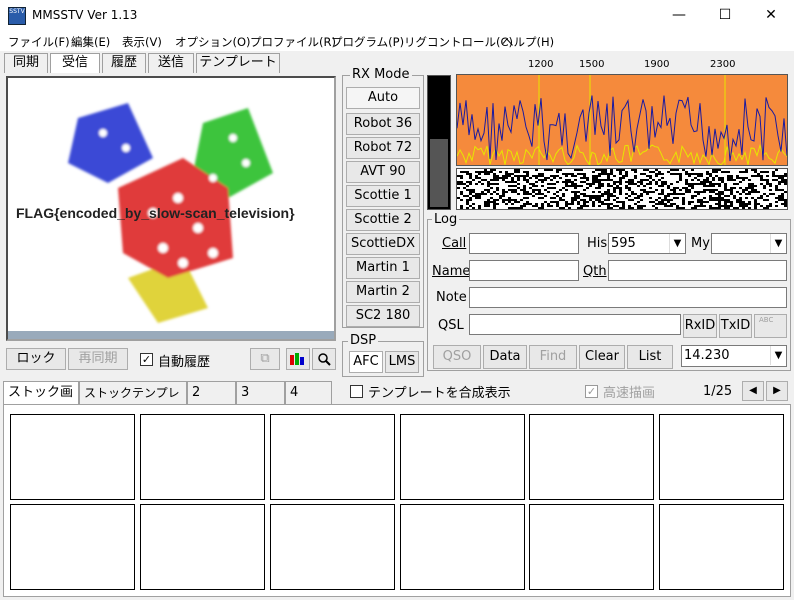 The width and height of the screenshot is (794, 600). Describe the element at coordinates (505, 357) in the screenshot. I see `data-button: Data` at that location.